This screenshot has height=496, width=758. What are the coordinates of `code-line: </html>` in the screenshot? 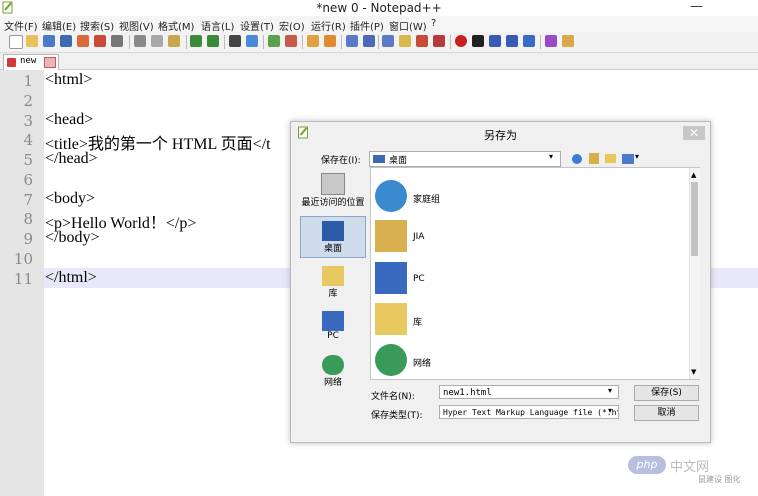 It's located at (71, 278).